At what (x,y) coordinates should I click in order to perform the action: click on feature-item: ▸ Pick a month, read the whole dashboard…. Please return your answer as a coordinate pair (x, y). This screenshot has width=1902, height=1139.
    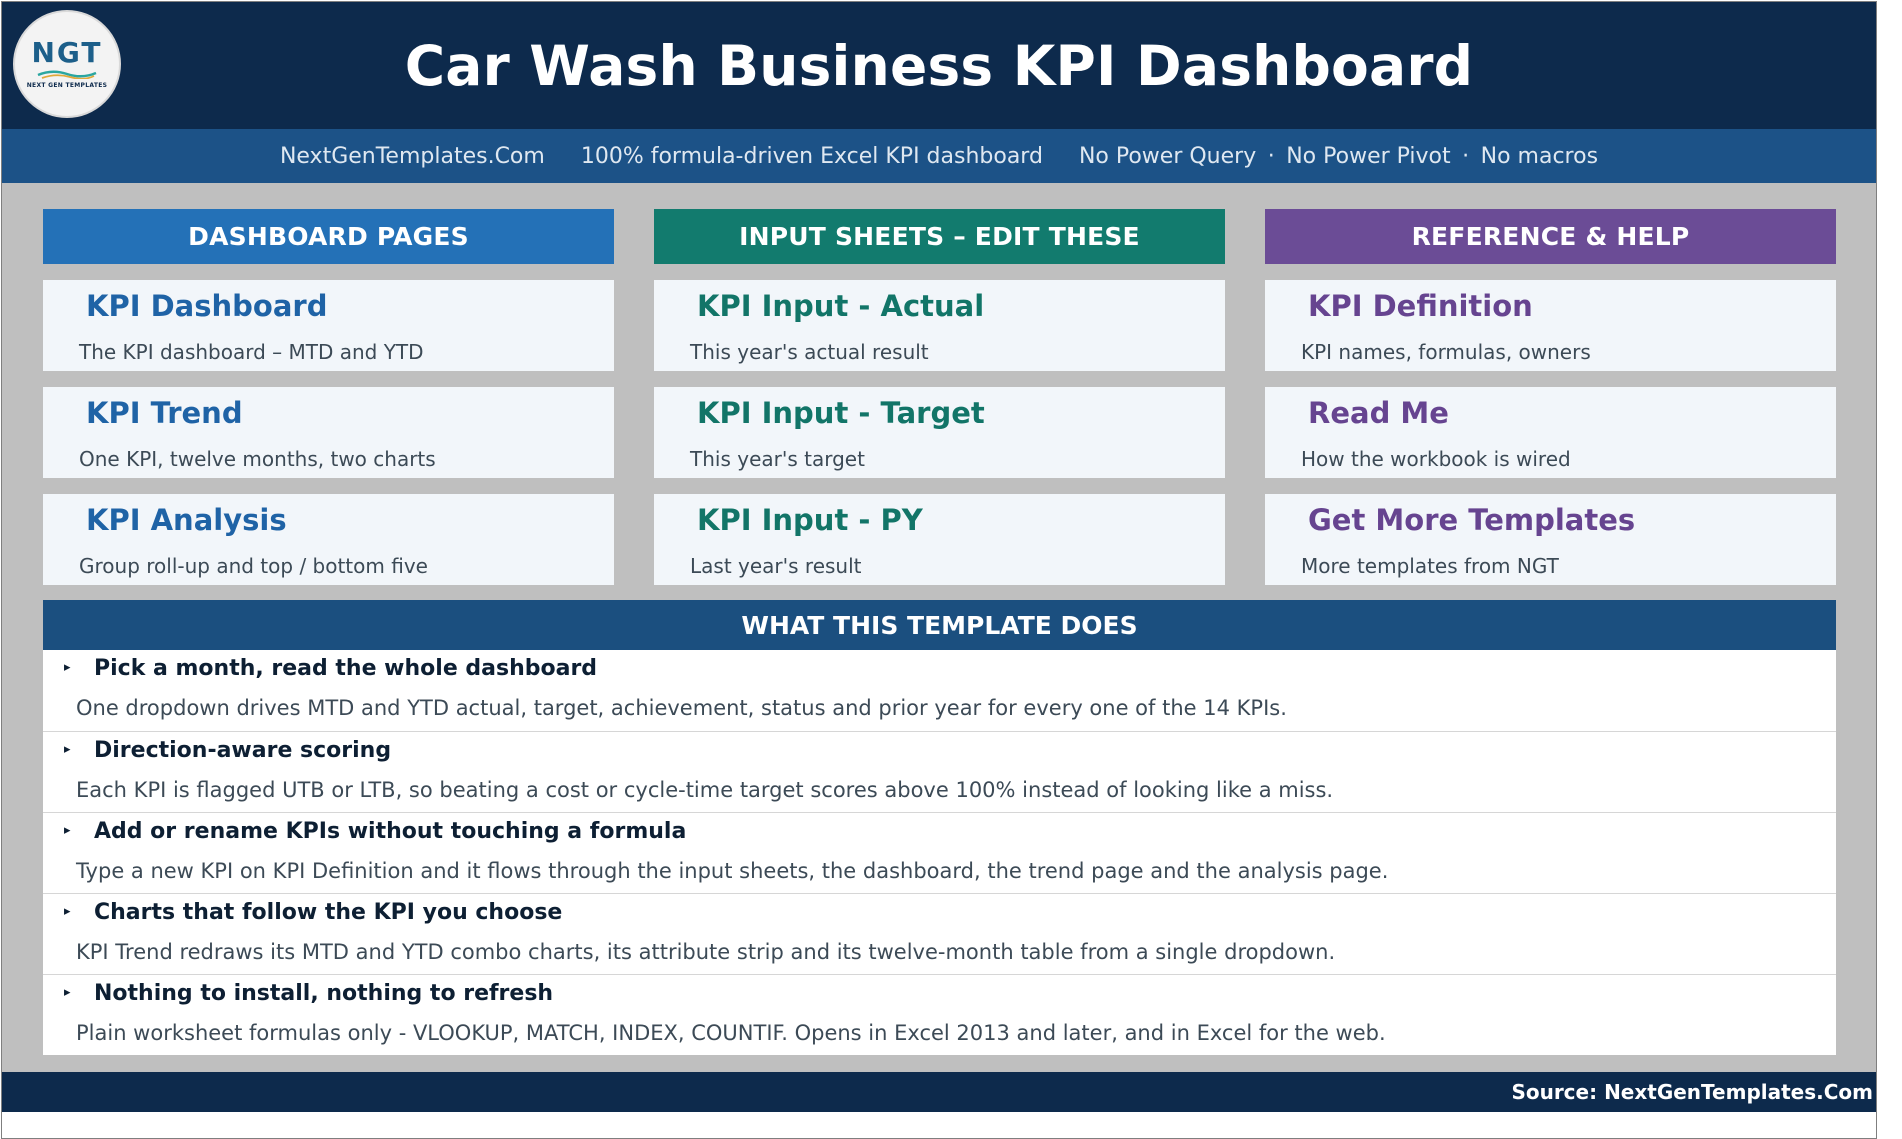
    Looking at the image, I should click on (939, 690).